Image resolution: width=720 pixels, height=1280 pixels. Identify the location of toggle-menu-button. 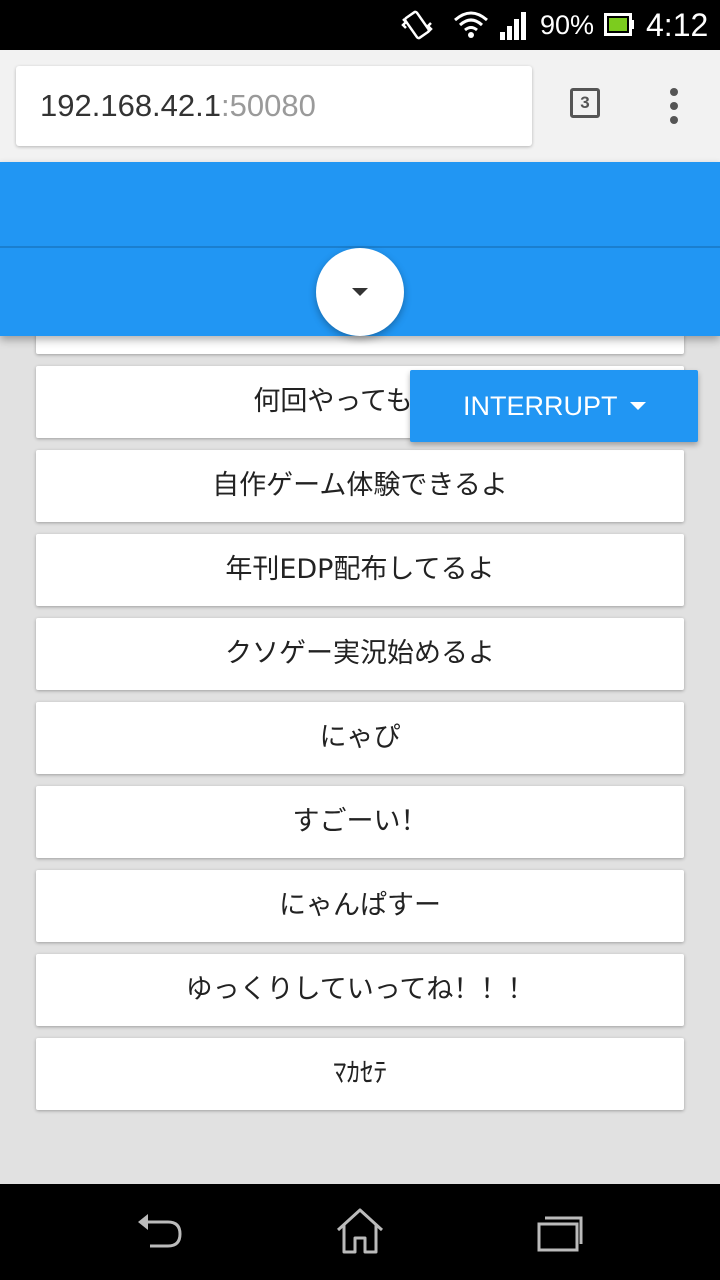
(360, 292).